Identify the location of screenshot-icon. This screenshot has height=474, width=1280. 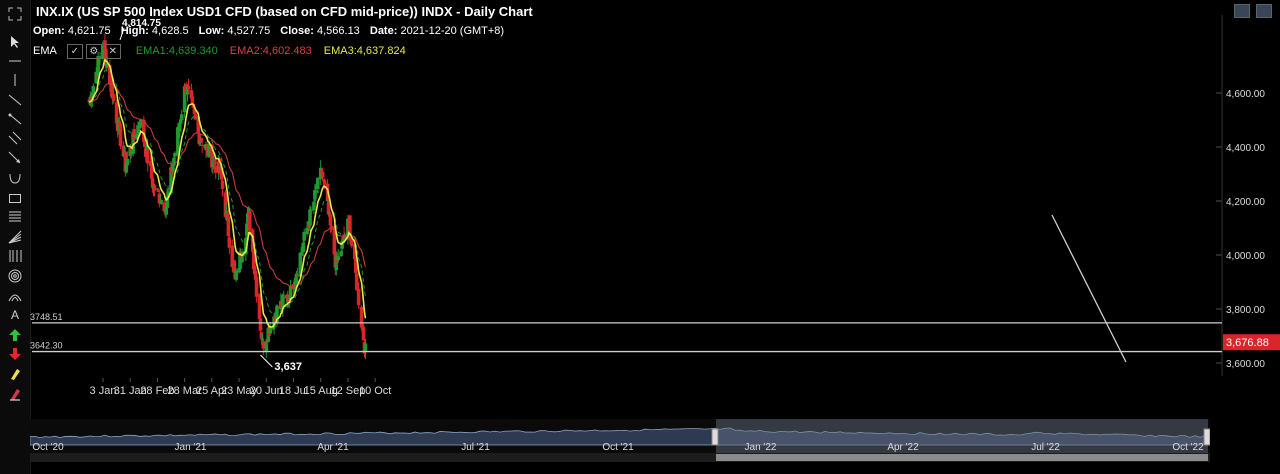
(1242, 11).